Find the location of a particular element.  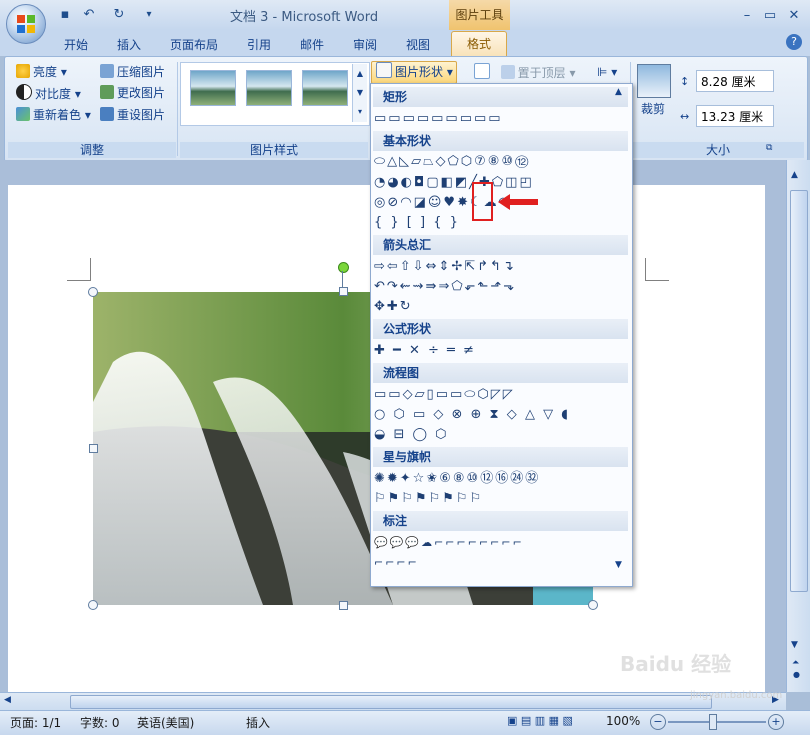

horizontal-scrollbar: ◀ ▶ is located at coordinates (393, 701).